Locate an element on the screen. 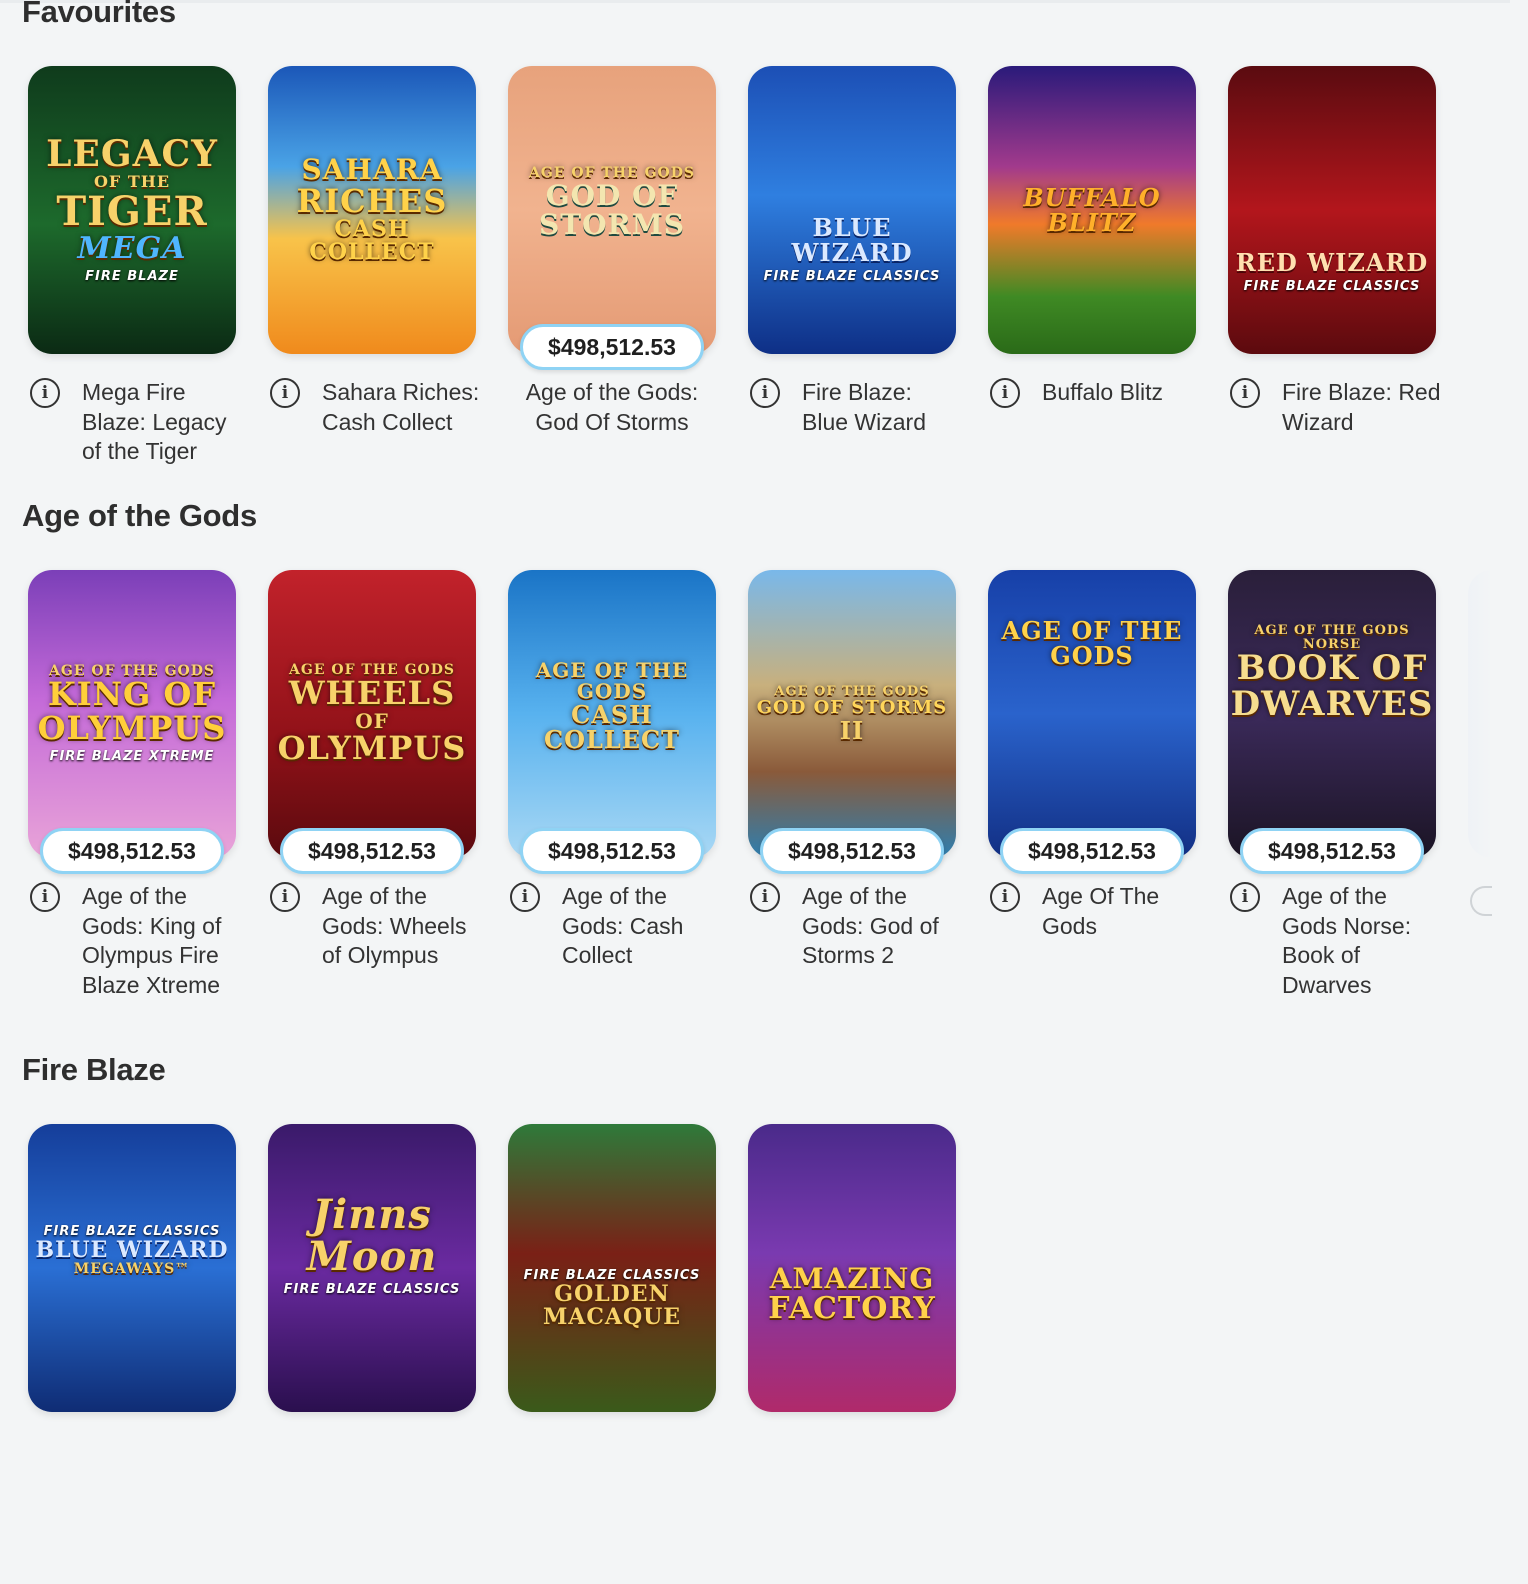 Image resolution: width=1528 pixels, height=1584 pixels. game-art: FIRE BLAZE CLASSICS GOLDEN MACAQUE is located at coordinates (612, 1268).